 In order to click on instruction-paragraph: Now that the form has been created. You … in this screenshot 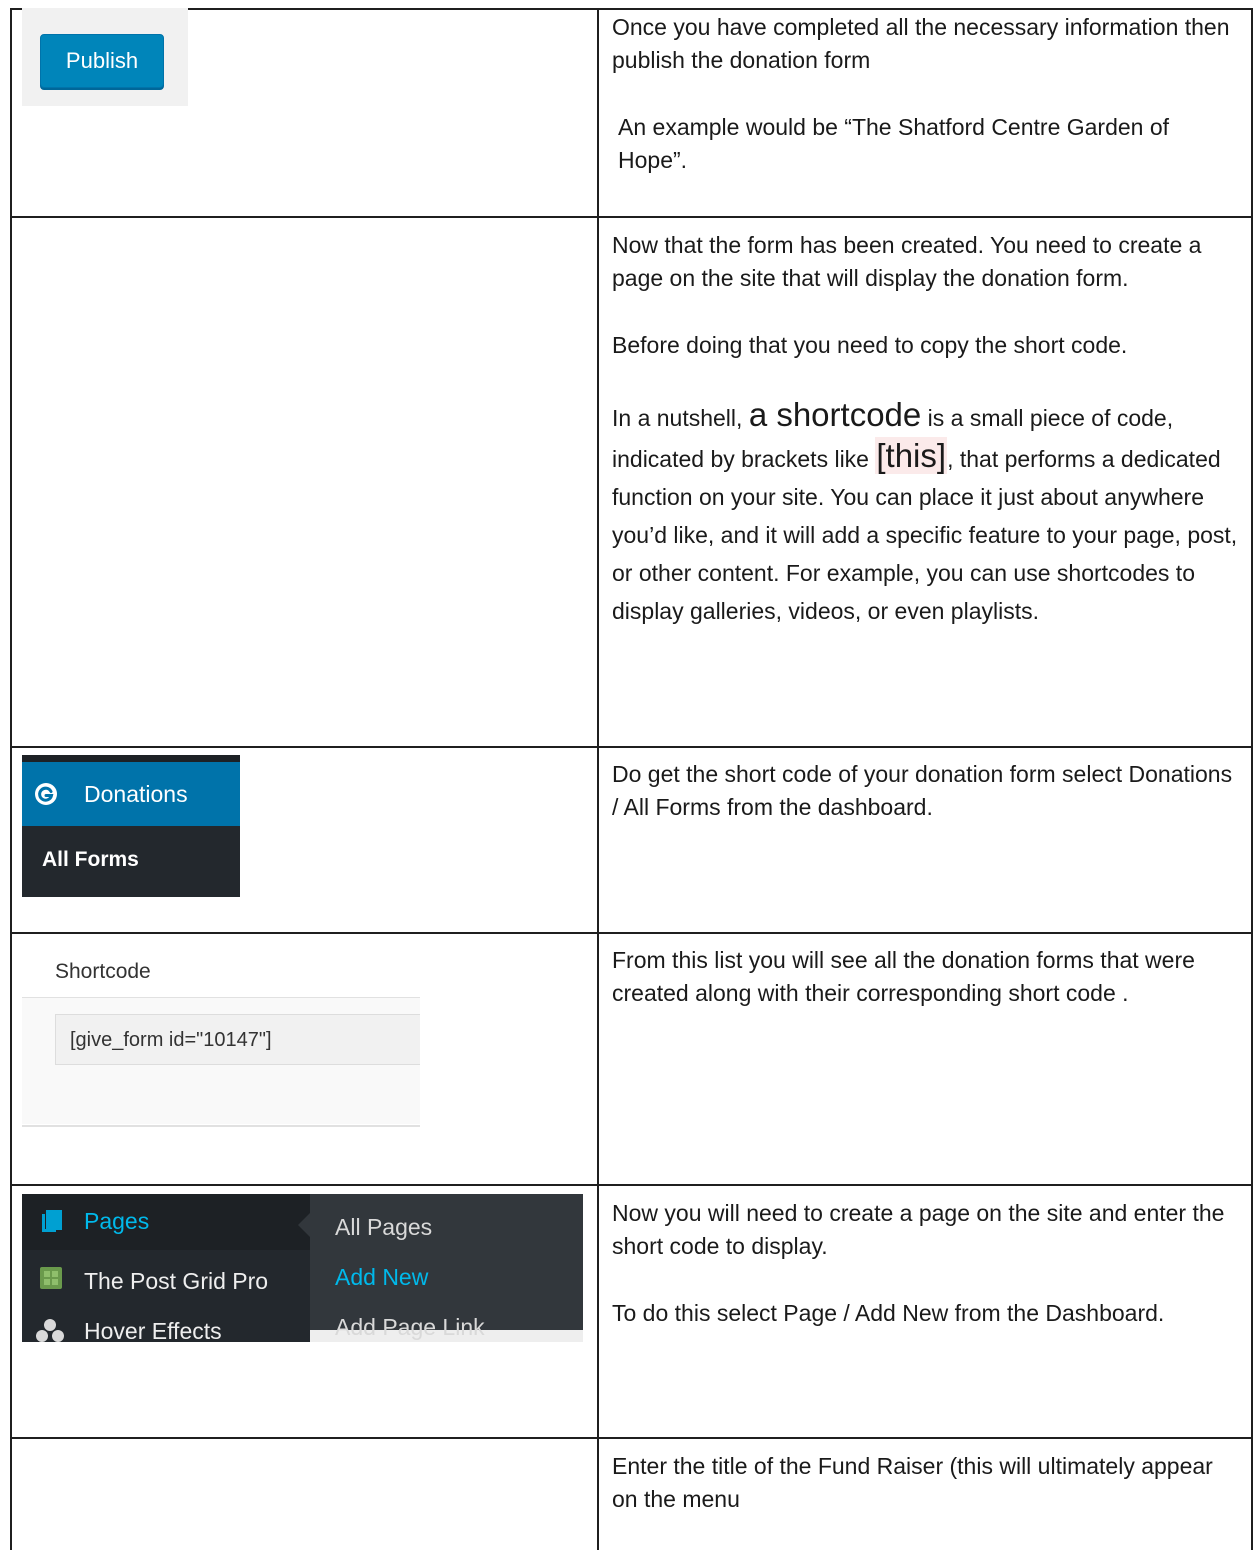, I will do `click(907, 261)`.